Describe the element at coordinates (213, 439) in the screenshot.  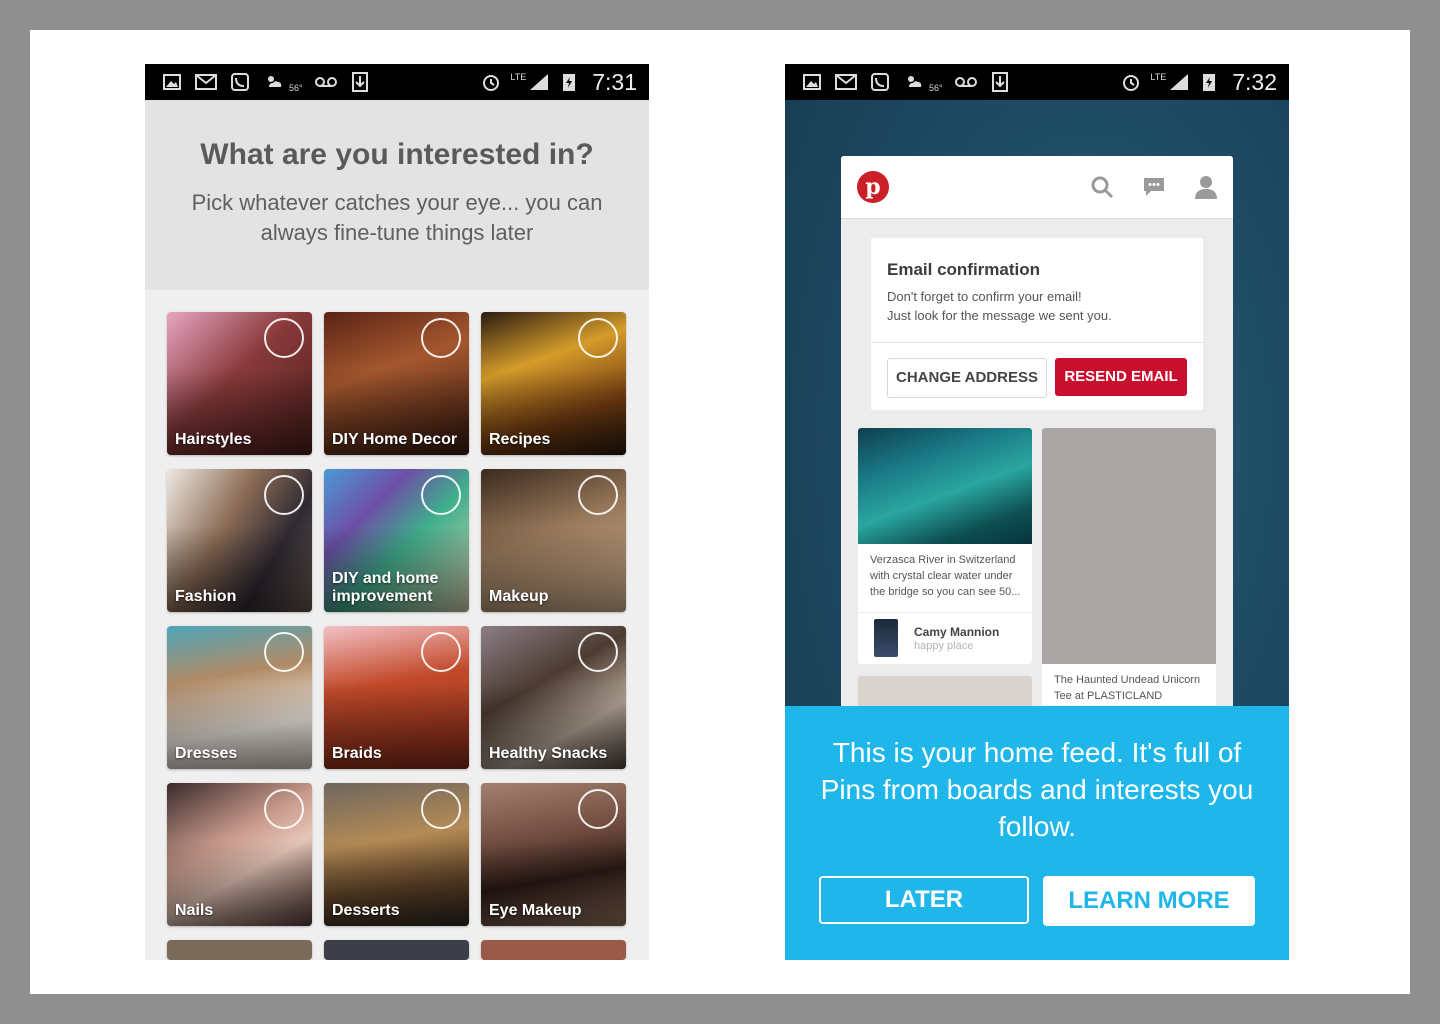
I see `tile-label: Hairstyles` at that location.